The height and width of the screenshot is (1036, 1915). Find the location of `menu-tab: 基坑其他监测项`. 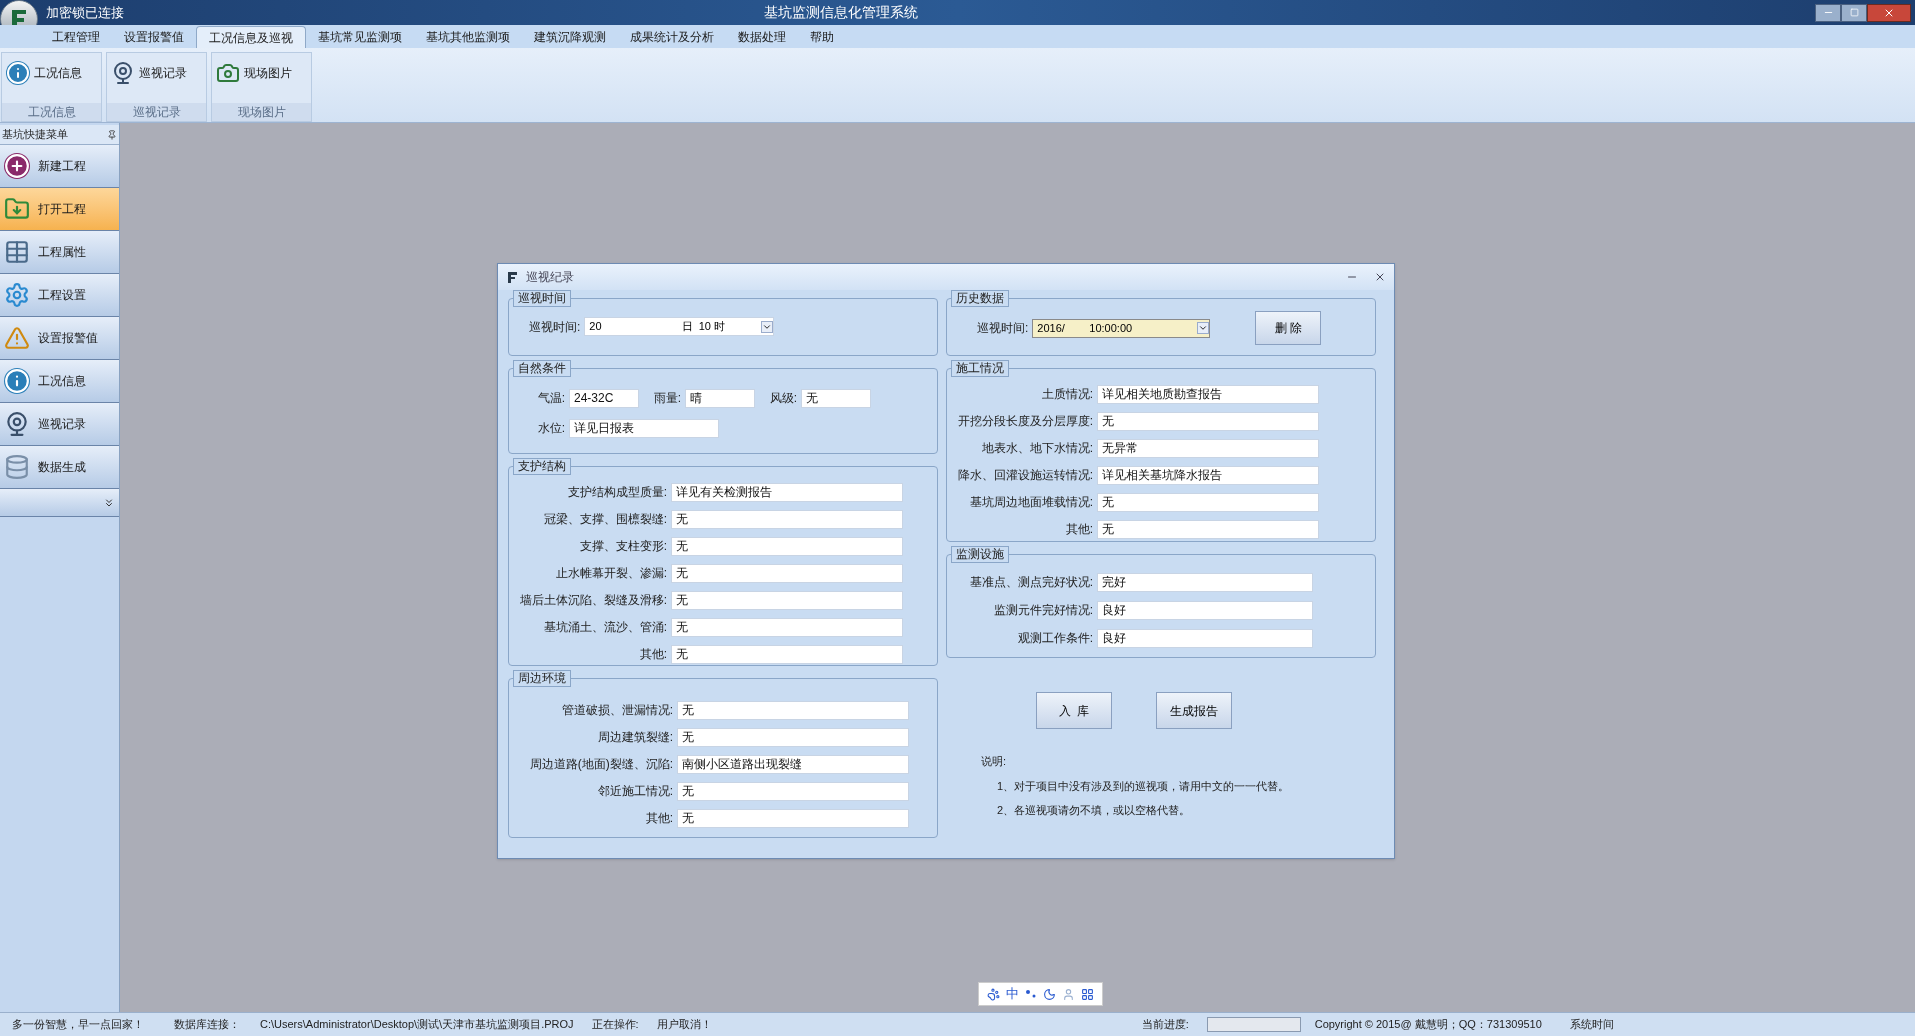

menu-tab: 基坑其他监测项 is located at coordinates (468, 37).